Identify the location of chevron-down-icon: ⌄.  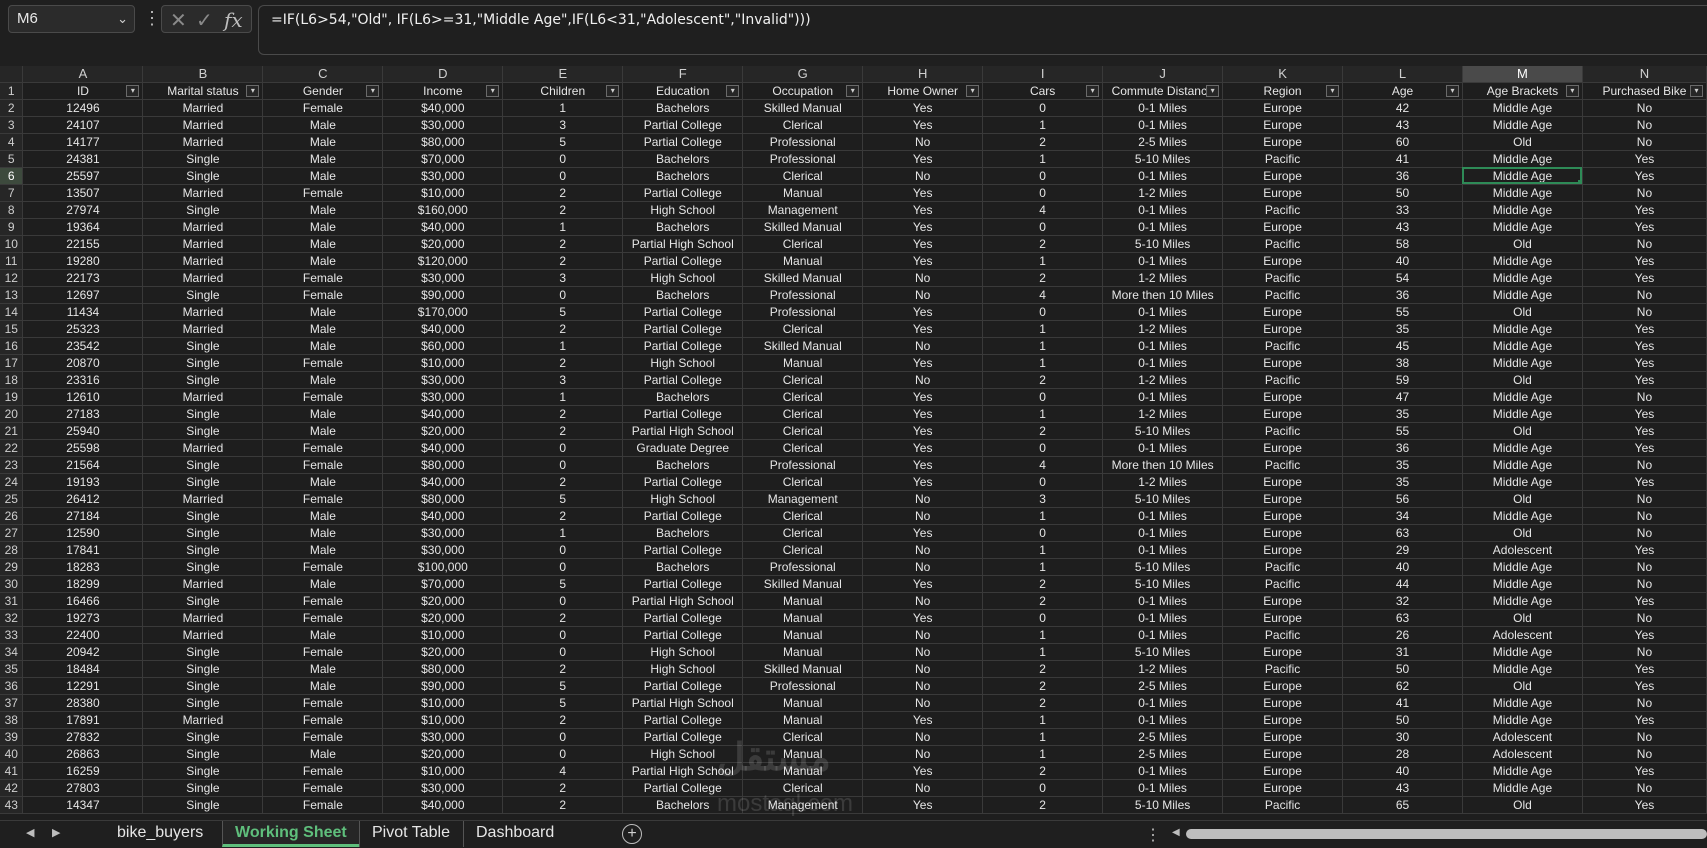
(122, 19).